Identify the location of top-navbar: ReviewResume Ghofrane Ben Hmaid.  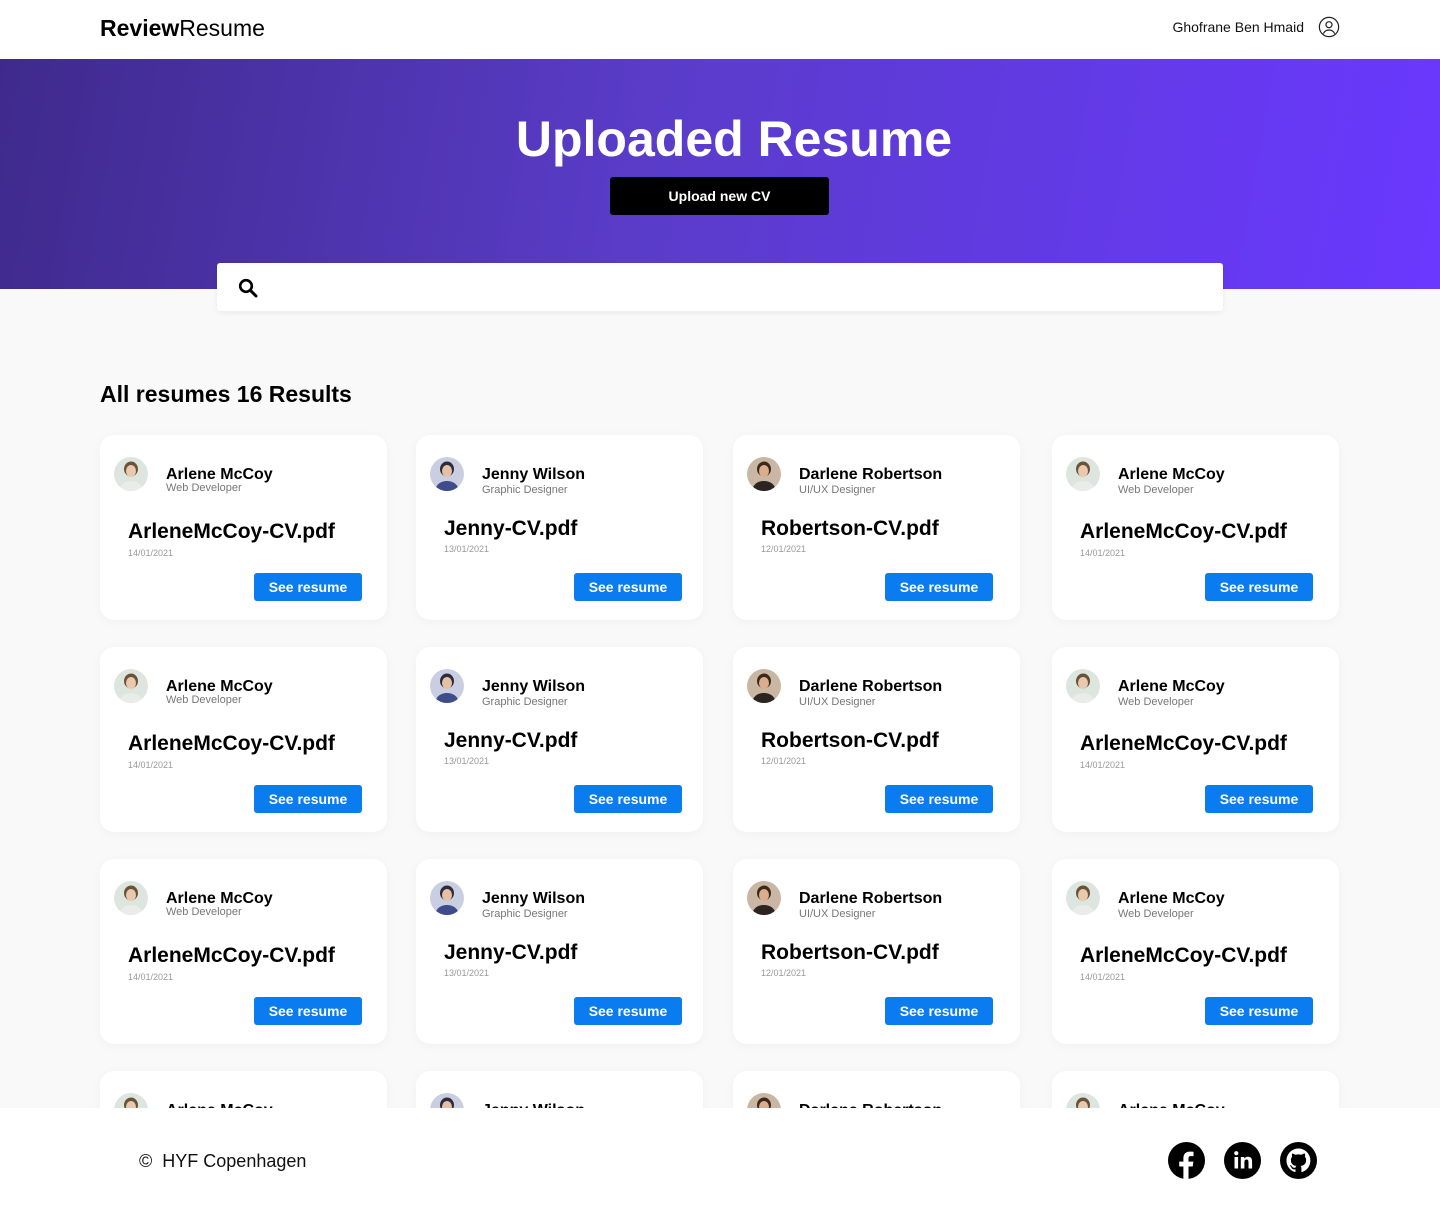
(720, 29).